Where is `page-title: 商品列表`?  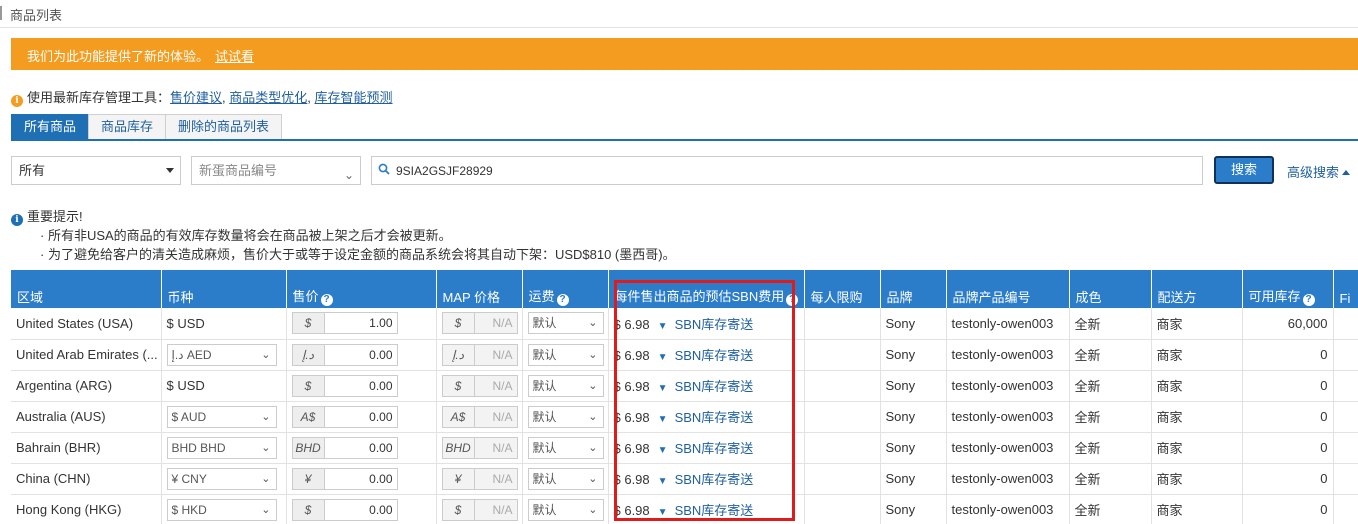 page-title: 商品列表 is located at coordinates (36, 15).